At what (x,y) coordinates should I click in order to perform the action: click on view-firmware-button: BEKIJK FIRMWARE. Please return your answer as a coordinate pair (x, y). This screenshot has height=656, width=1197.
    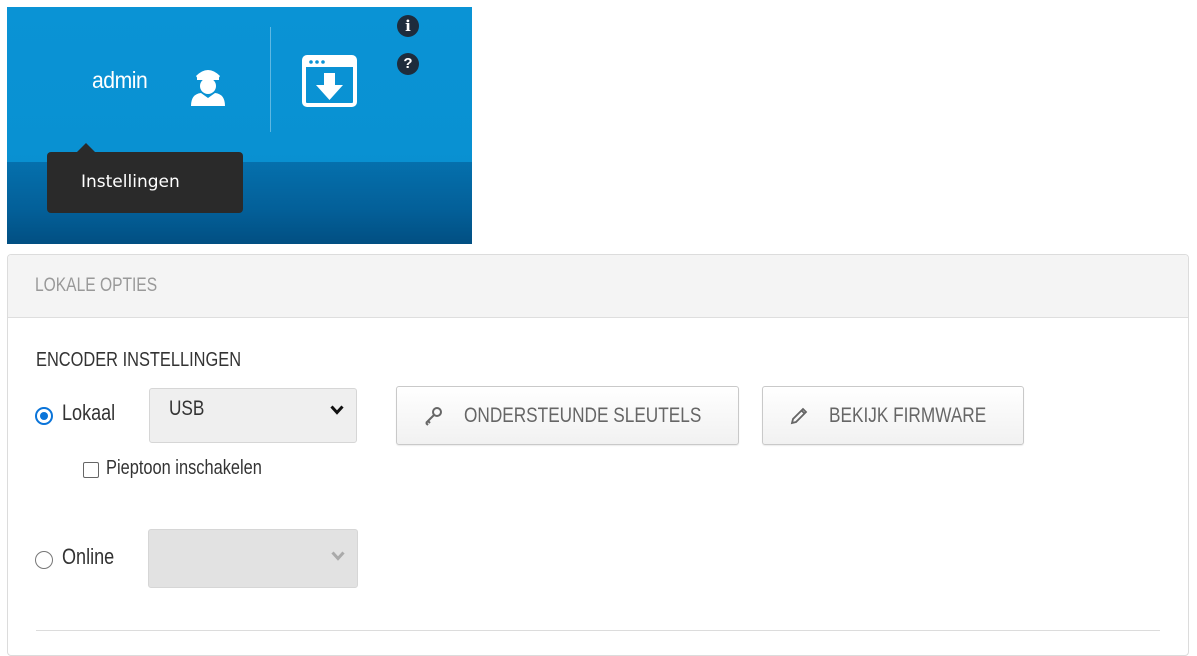
    Looking at the image, I should click on (893, 415).